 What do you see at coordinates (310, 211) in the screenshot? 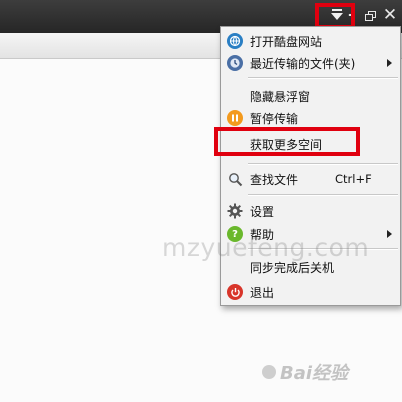
I see `menu-item-settings: 设置` at bounding box center [310, 211].